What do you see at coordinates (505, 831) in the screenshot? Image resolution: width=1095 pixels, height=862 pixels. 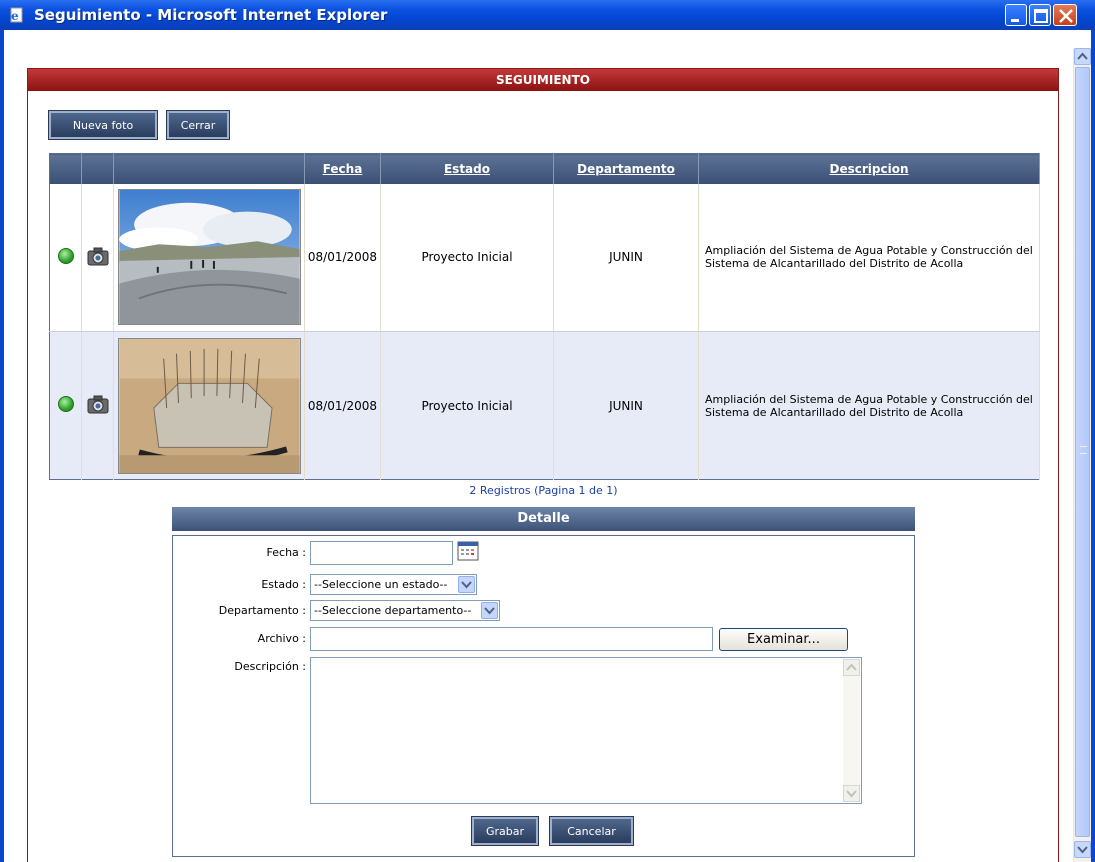 I see `save-button: Grabar` at bounding box center [505, 831].